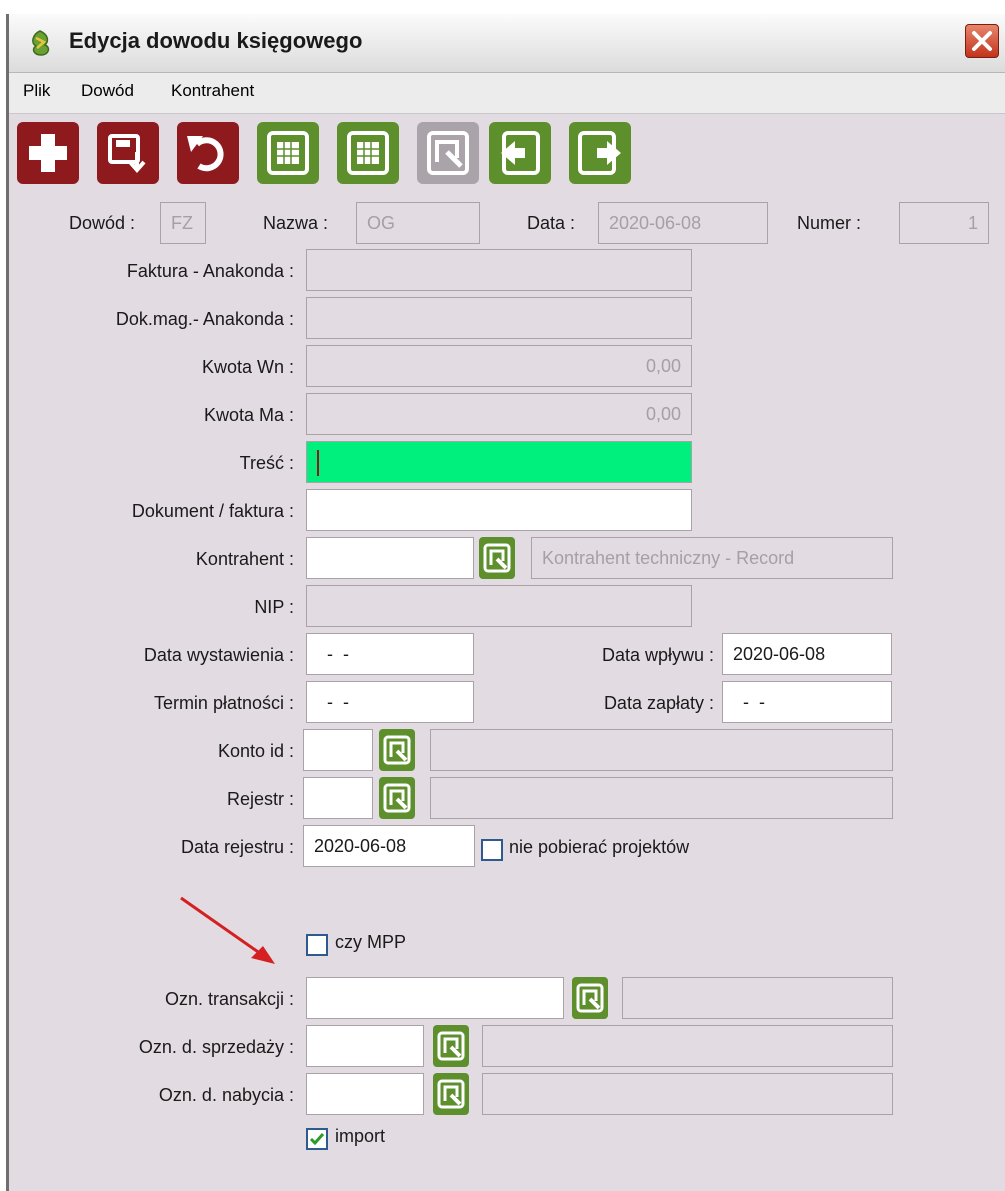 This screenshot has height=1191, width=1005. I want to click on czy-mpp-checkbox, so click(317, 945).